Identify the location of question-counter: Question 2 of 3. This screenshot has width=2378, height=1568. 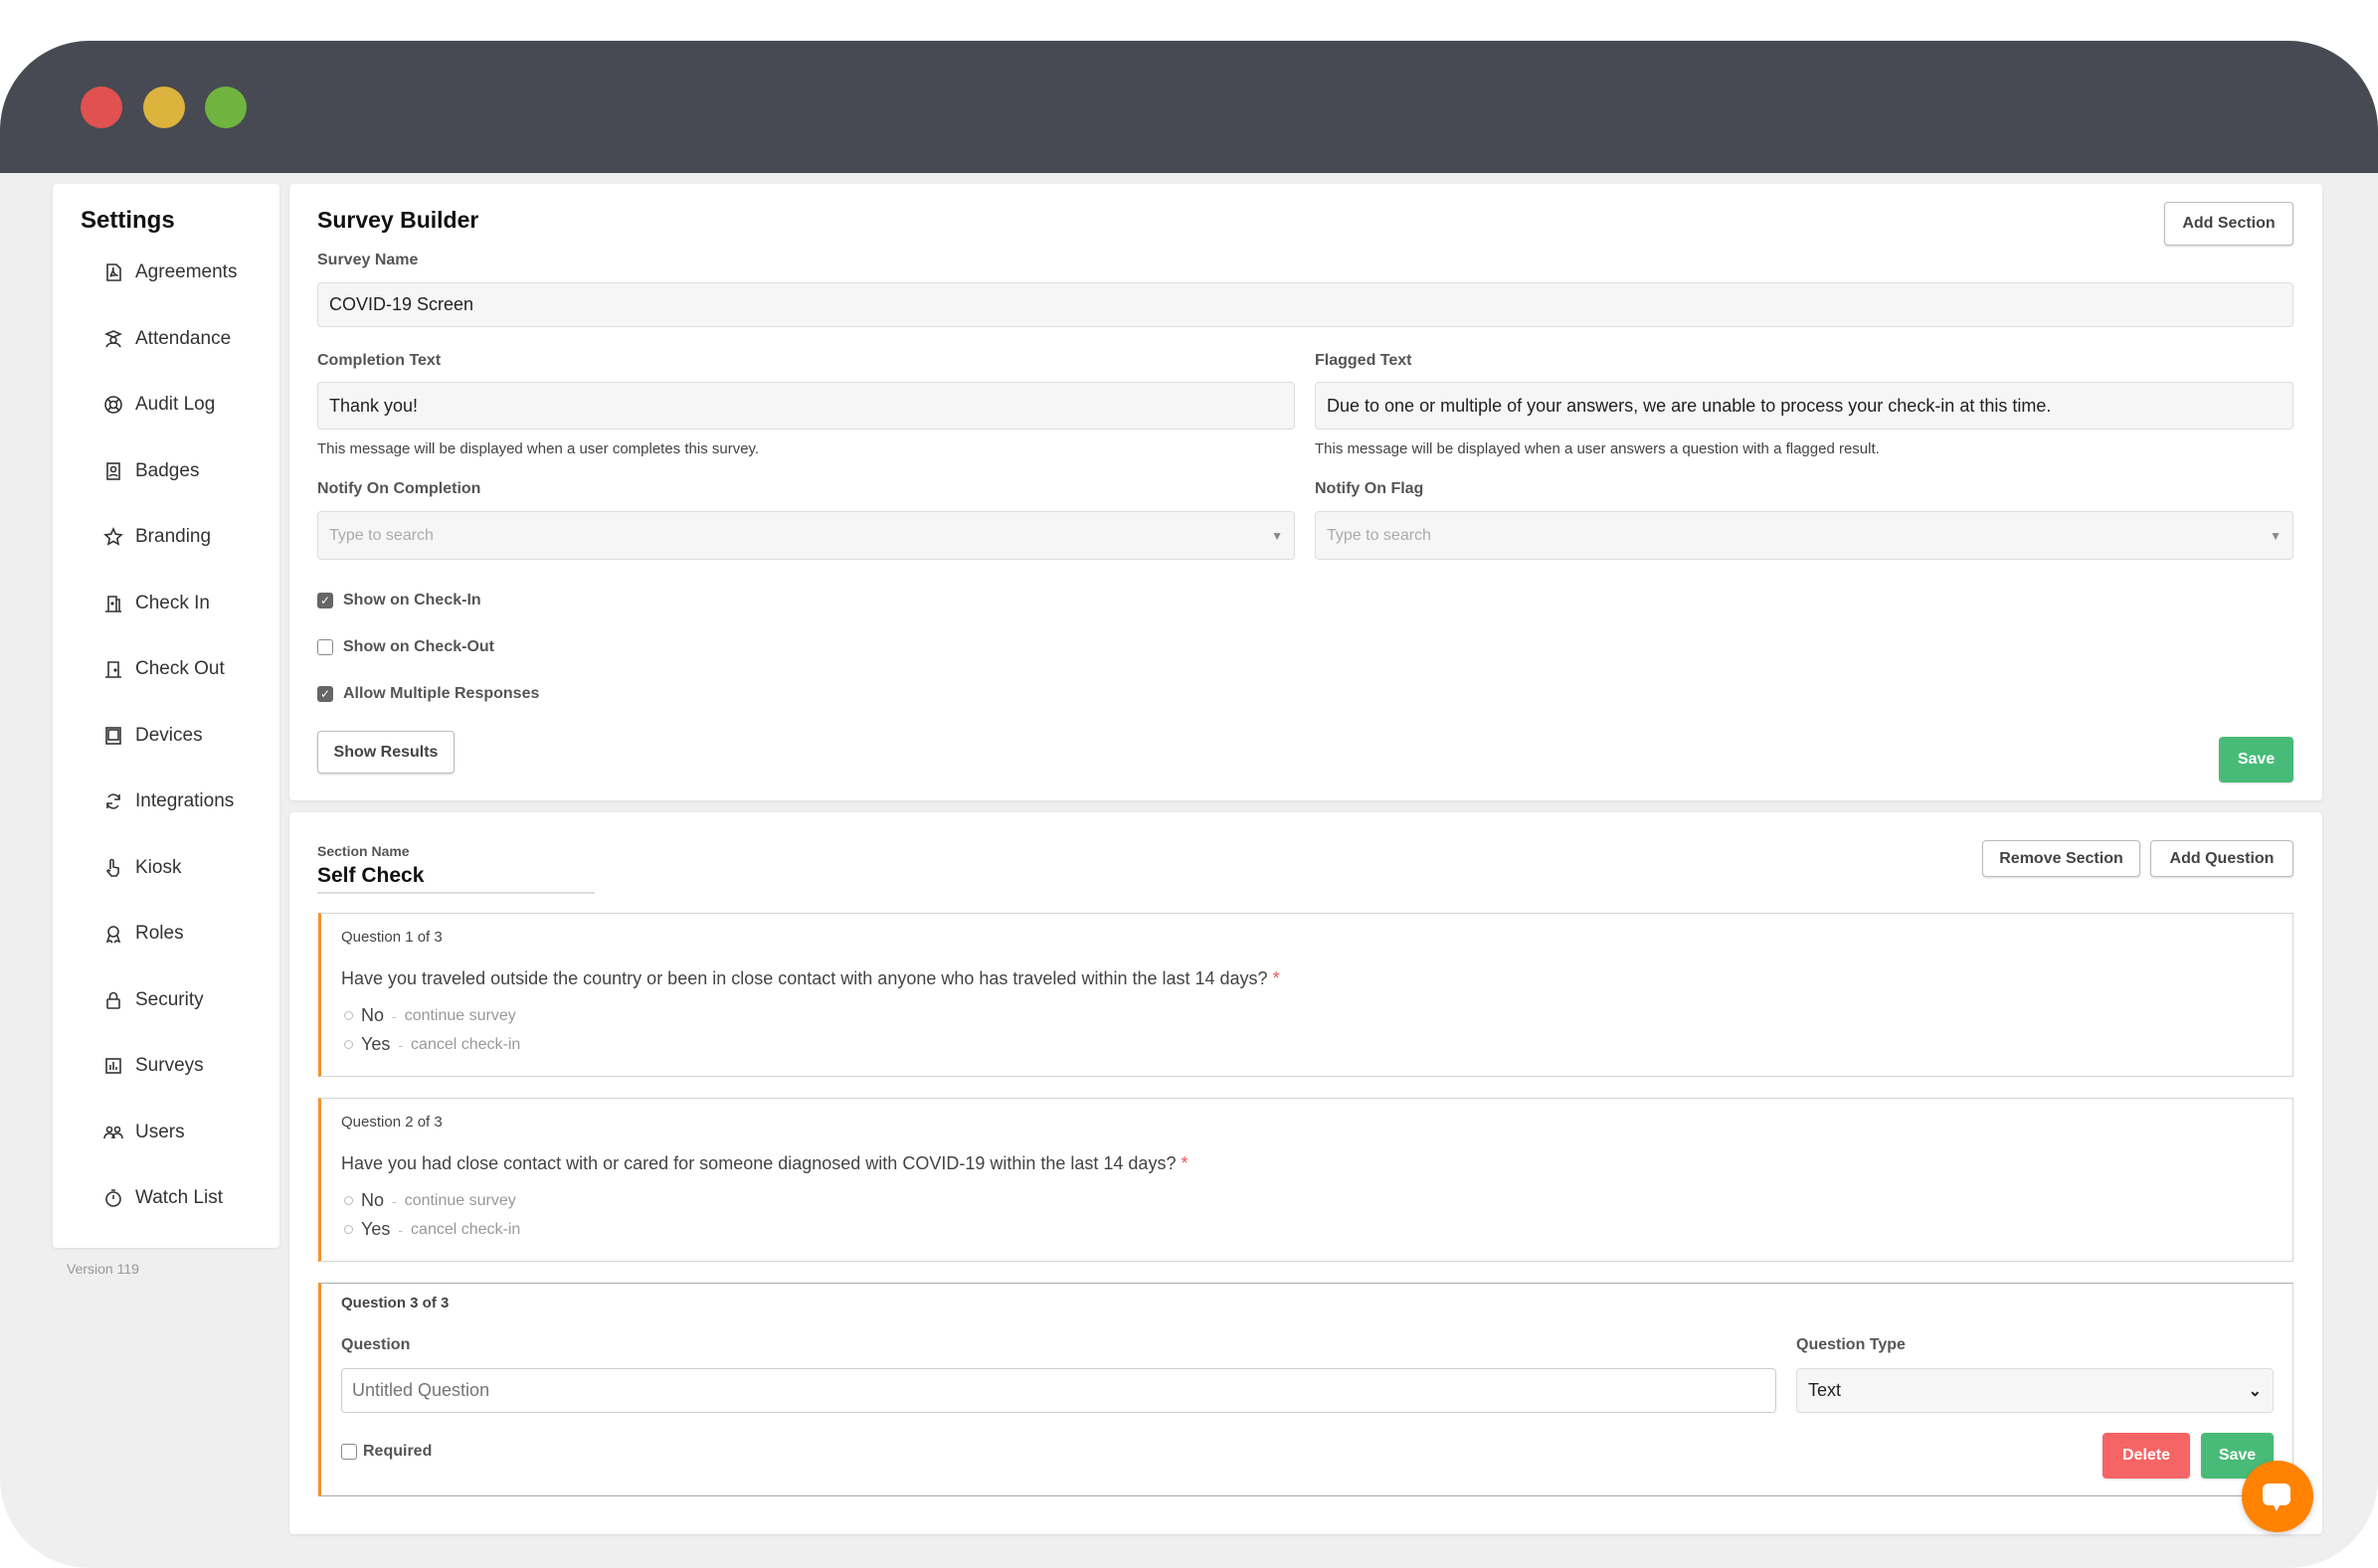
(392, 1123).